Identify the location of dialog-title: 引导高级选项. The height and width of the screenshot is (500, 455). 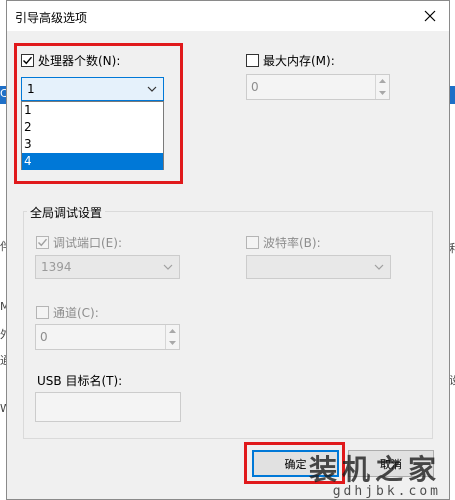
(51, 18).